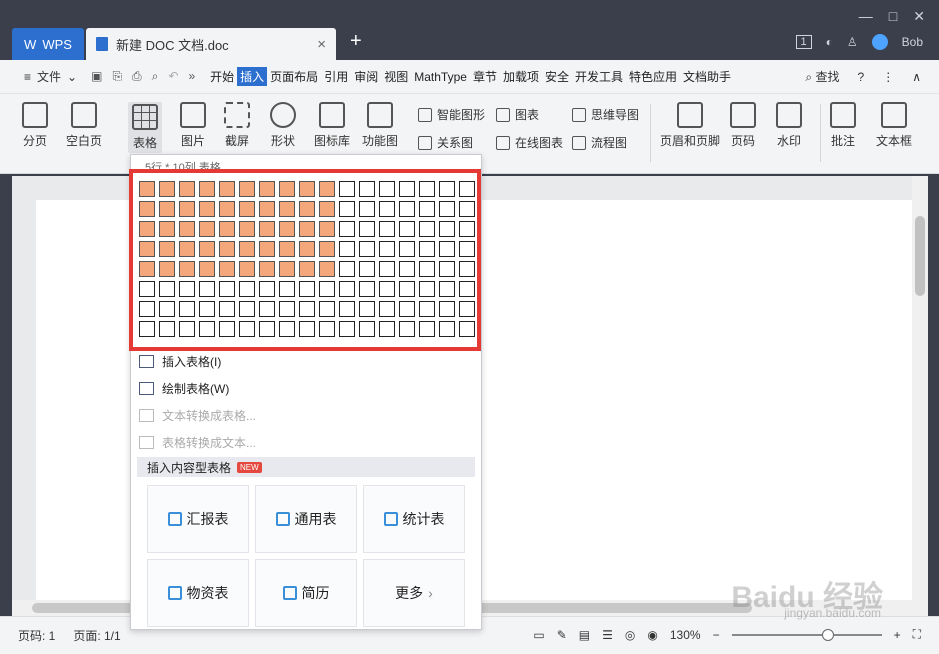  Describe the element at coordinates (716, 635) in the screenshot. I see `zoom-out-button: −` at that location.